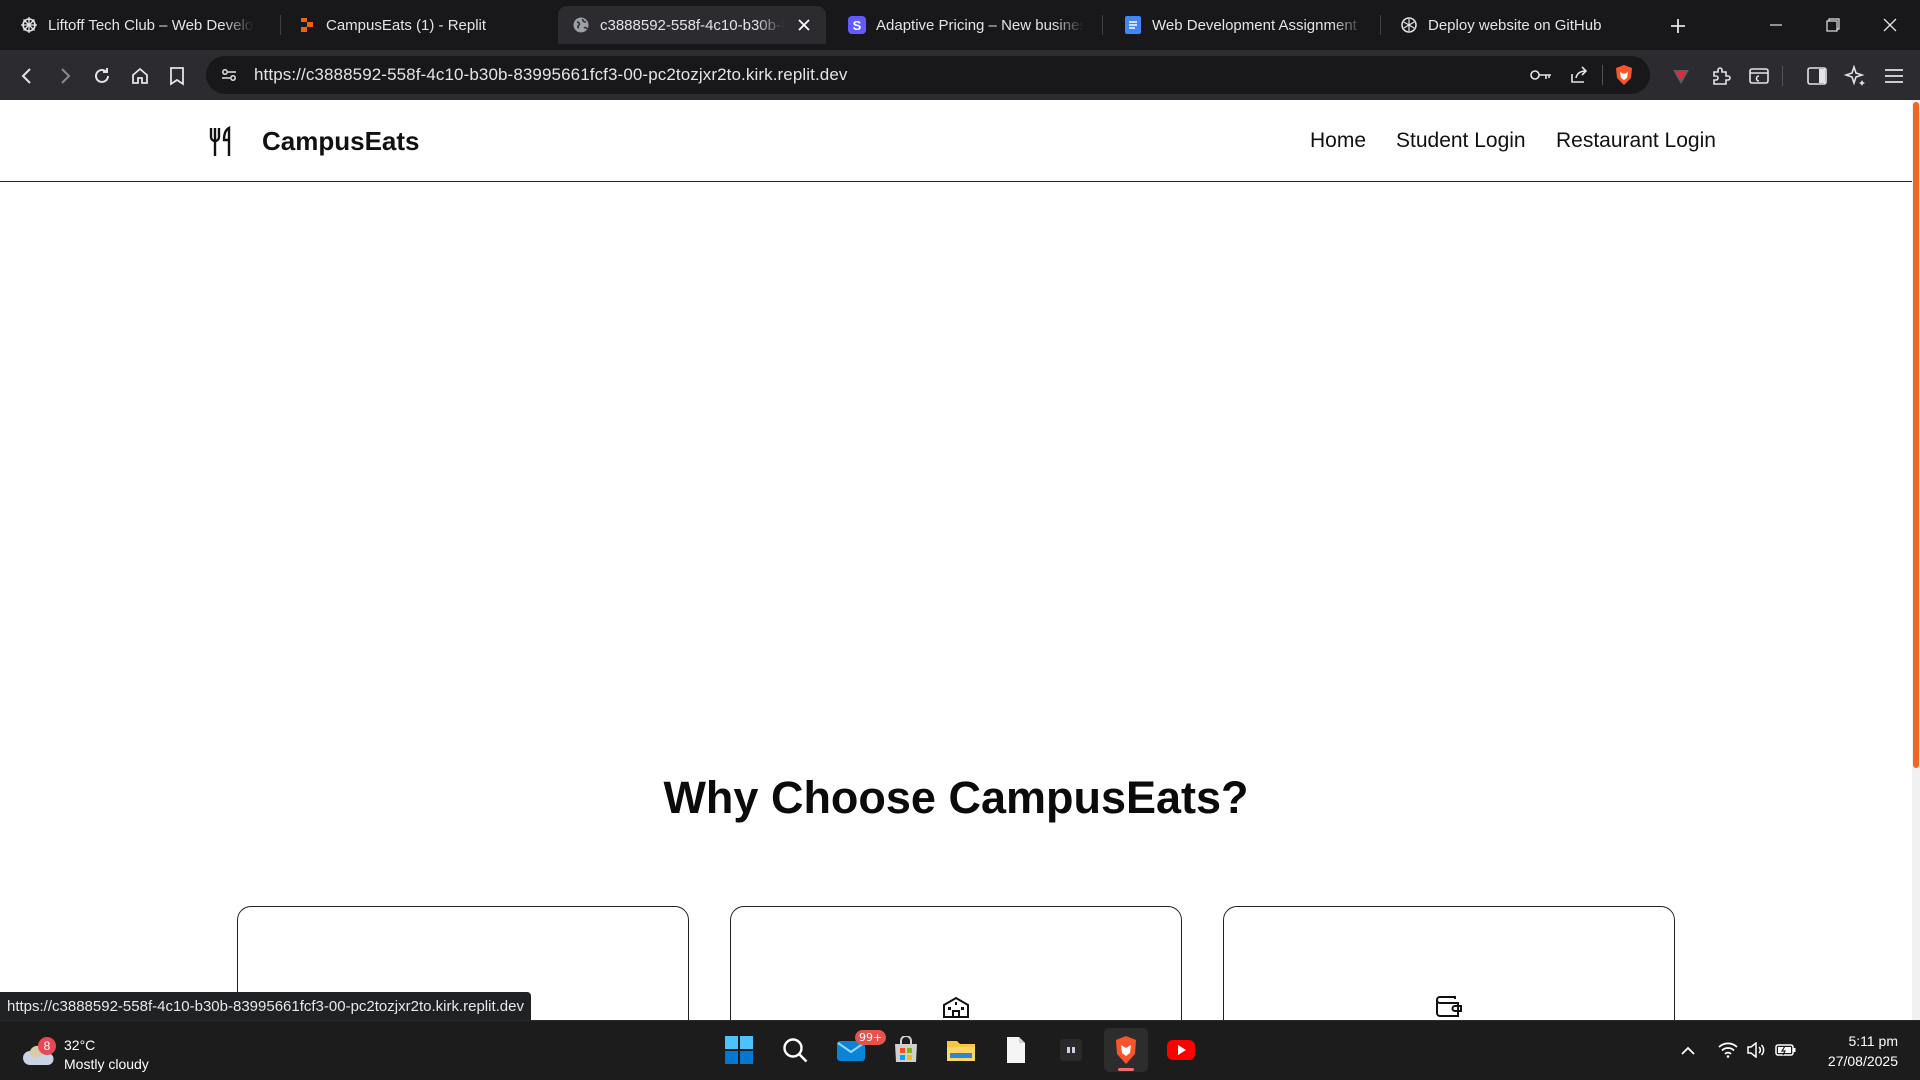 The image size is (1920, 1080). I want to click on document-icon, so click(1016, 1050).